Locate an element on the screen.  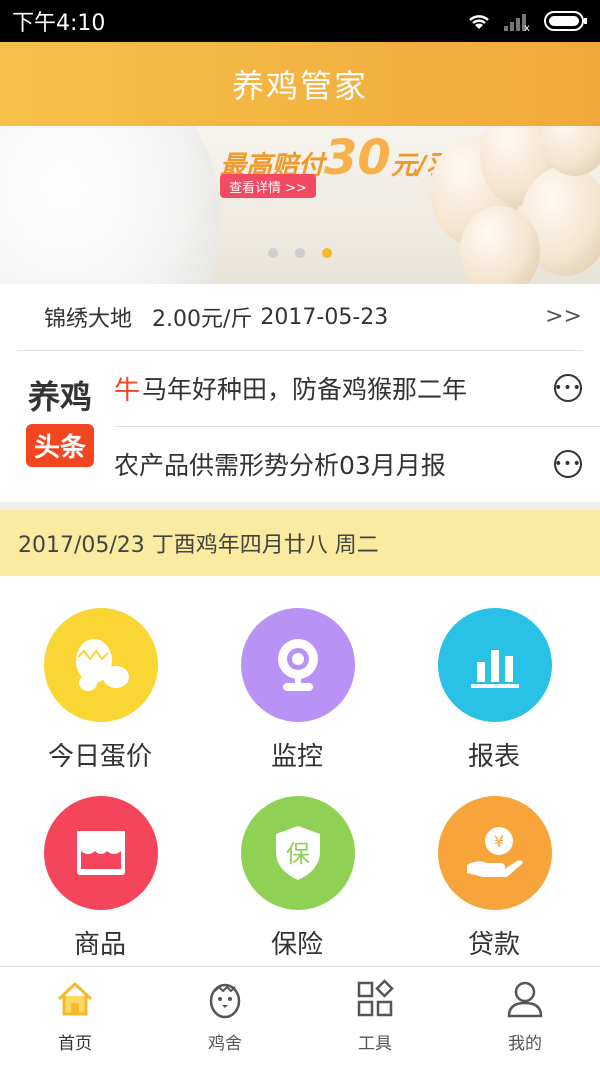
shield-icon: 保 is located at coordinates (298, 853).